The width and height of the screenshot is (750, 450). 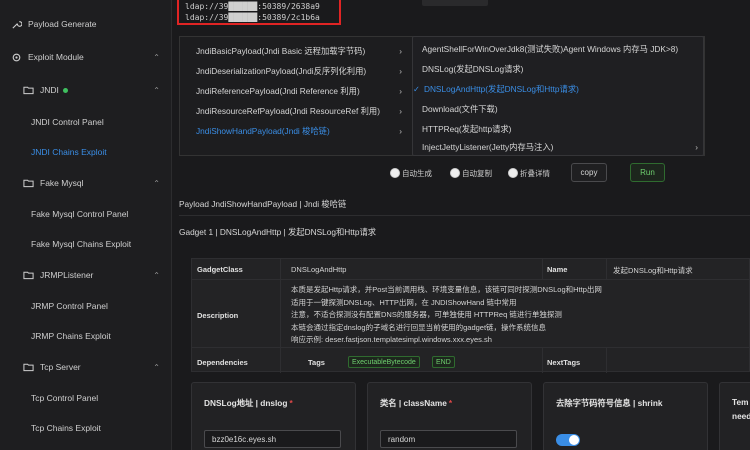 What do you see at coordinates (448, 439) in the screenshot?
I see `classname-input: random` at bounding box center [448, 439].